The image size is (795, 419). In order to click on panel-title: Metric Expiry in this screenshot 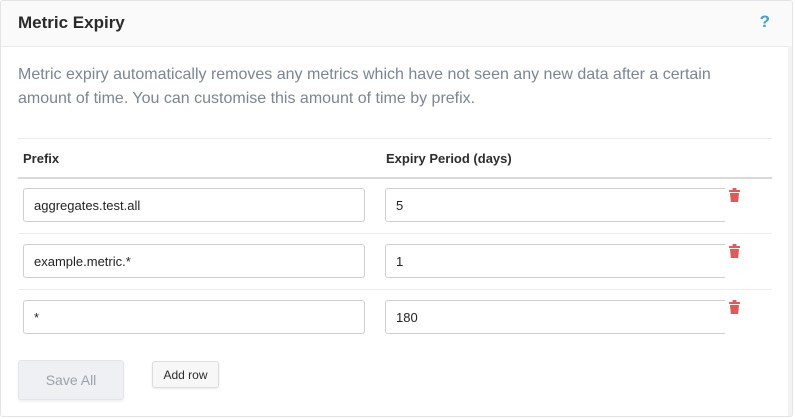, I will do `click(71, 22)`.